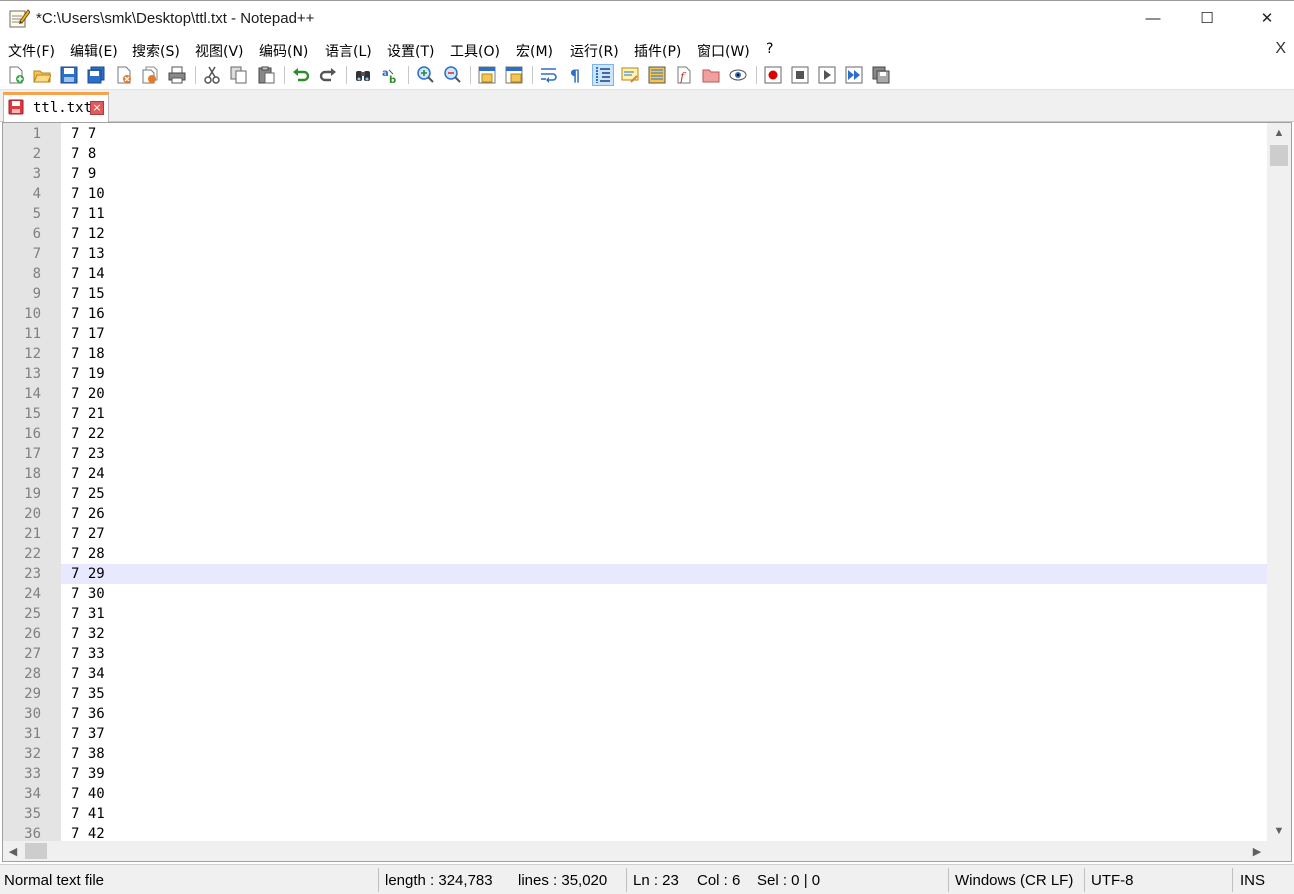 The image size is (1294, 894). What do you see at coordinates (452, 75) in the screenshot?
I see `zoom-out-icon` at bounding box center [452, 75].